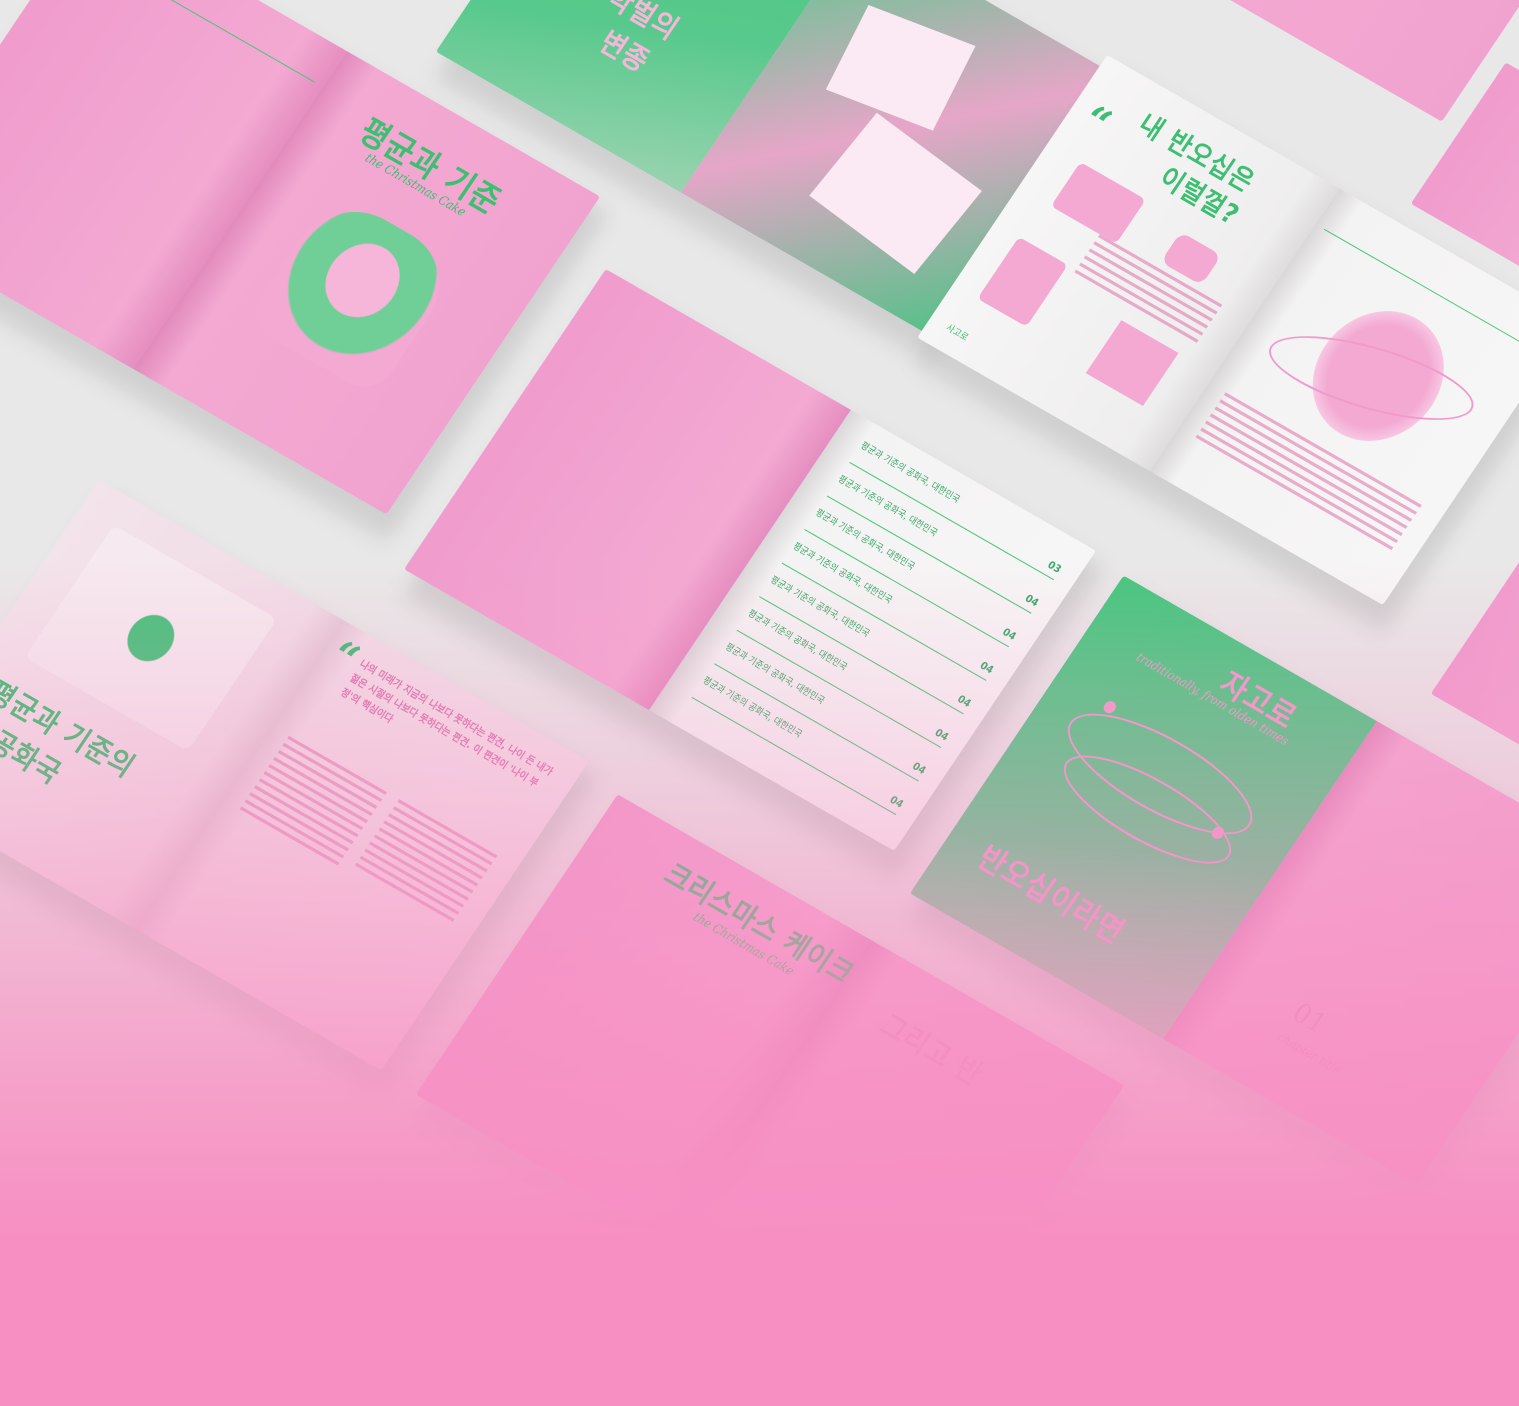 This screenshot has width=1519, height=1406. Describe the element at coordinates (1309, 1019) in the screenshot. I see `chapter-number: 01` at that location.